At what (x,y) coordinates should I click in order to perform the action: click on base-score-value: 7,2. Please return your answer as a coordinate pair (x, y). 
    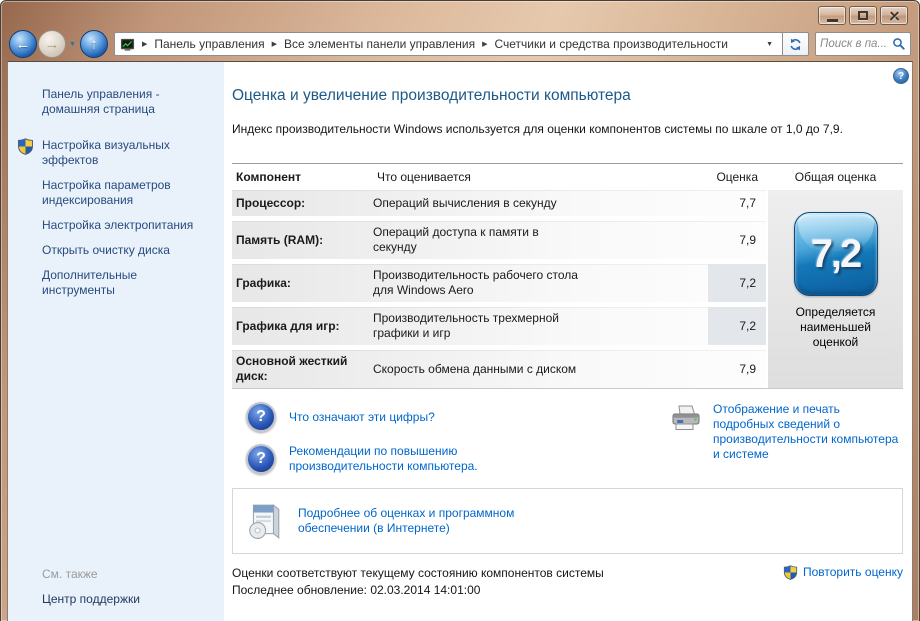
    Looking at the image, I should click on (836, 253).